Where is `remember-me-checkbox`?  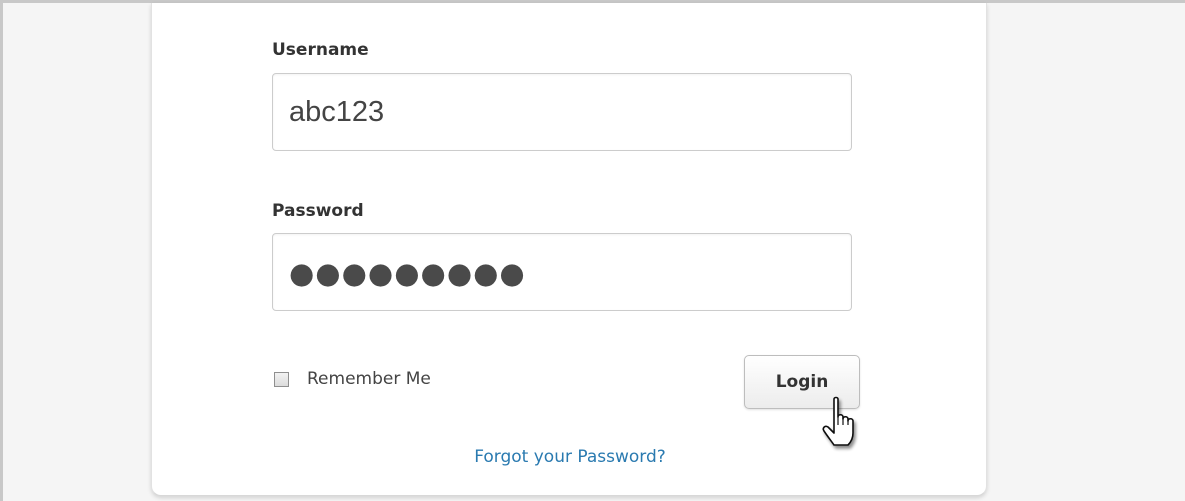 remember-me-checkbox is located at coordinates (281, 379).